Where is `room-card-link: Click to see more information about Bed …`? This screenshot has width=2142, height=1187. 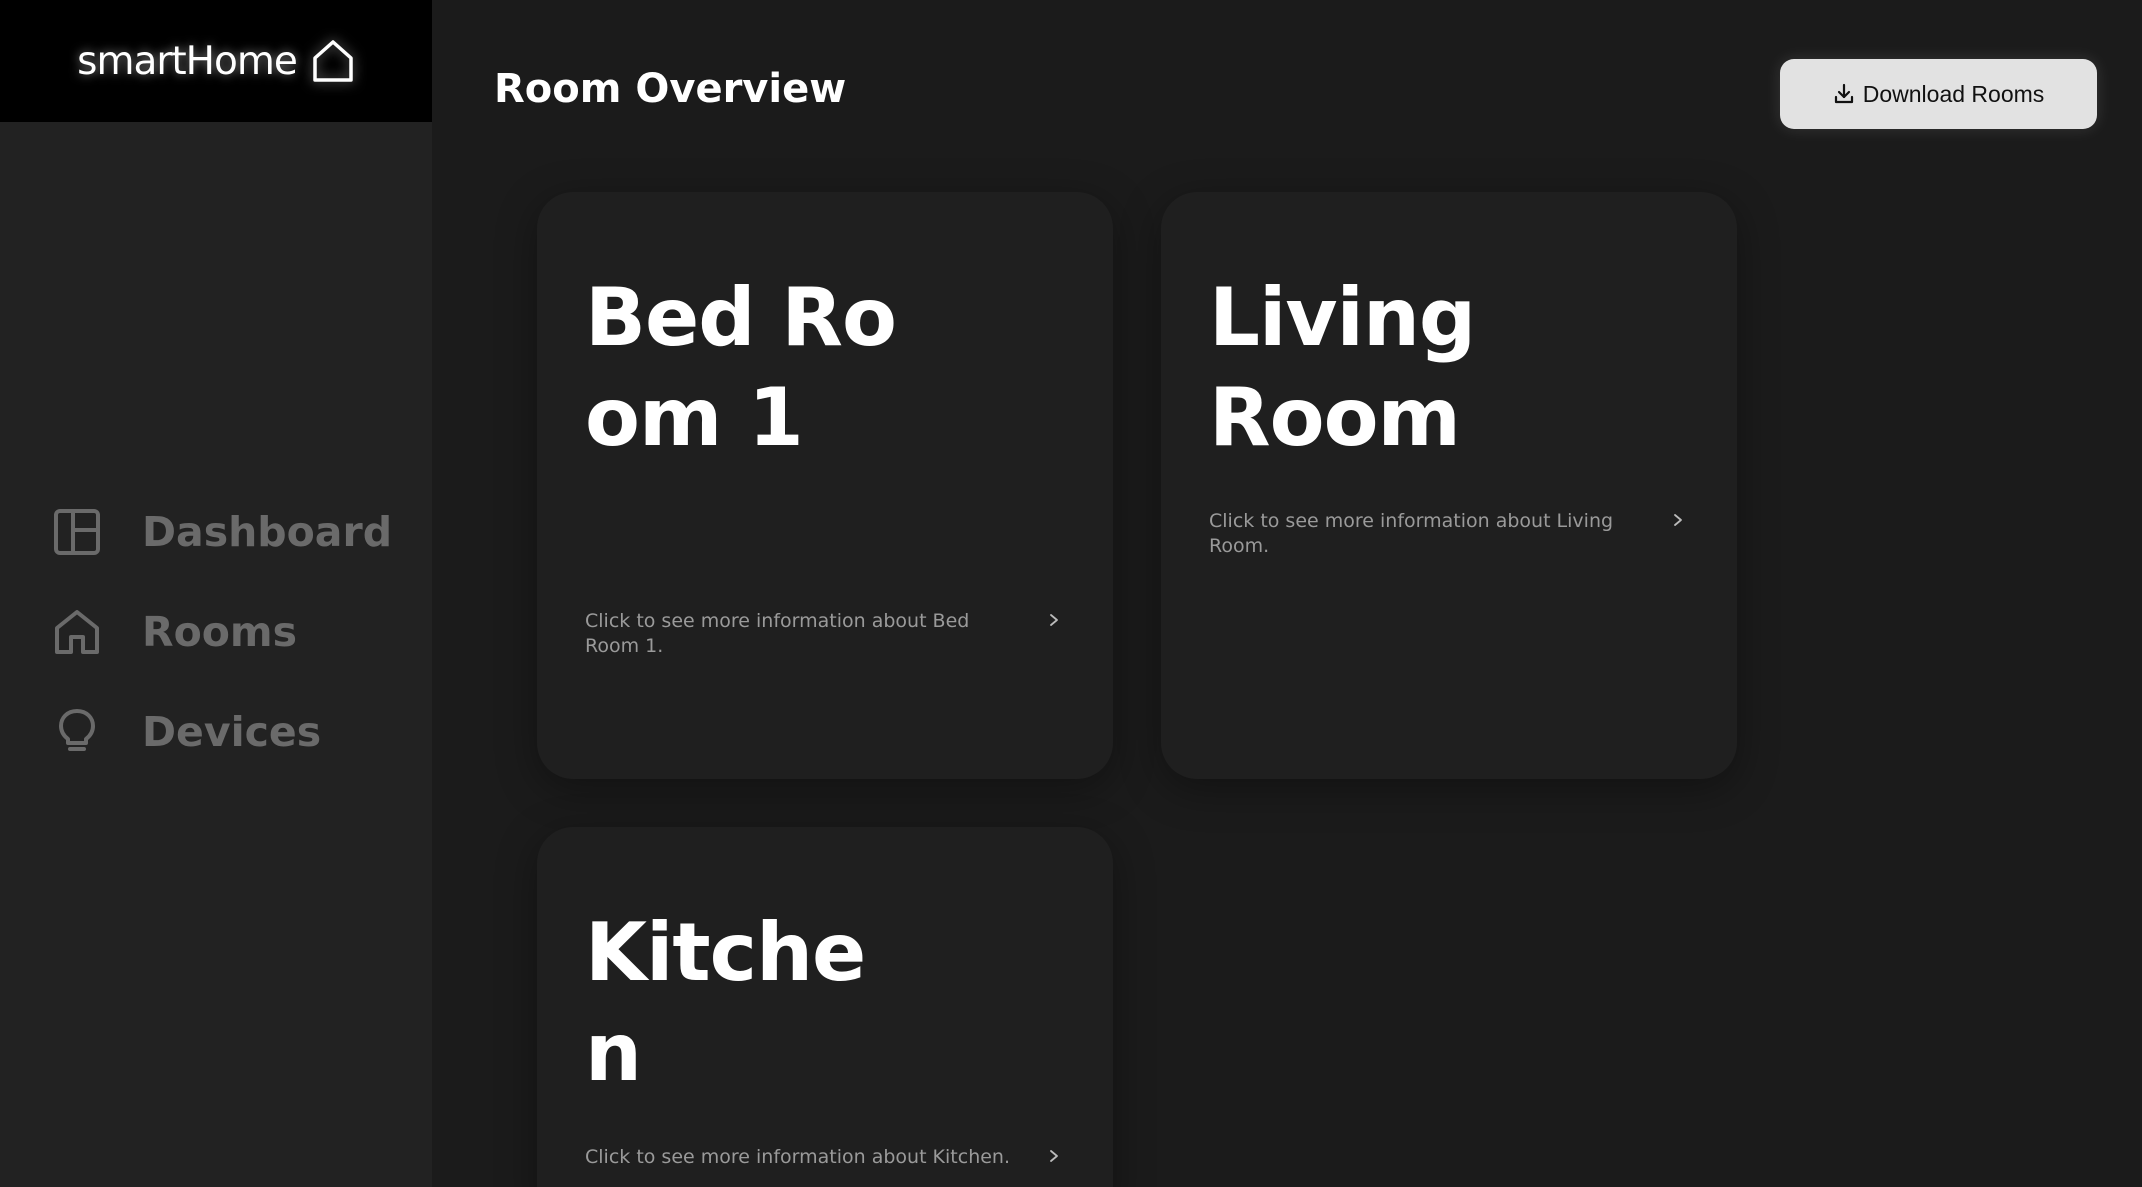 room-card-link: Click to see more information about Bed … is located at coordinates (800, 634).